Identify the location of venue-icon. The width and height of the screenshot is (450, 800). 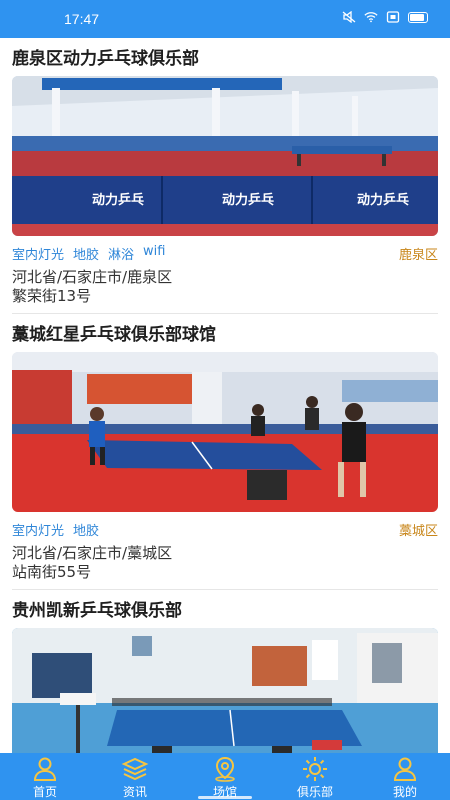
(225, 769).